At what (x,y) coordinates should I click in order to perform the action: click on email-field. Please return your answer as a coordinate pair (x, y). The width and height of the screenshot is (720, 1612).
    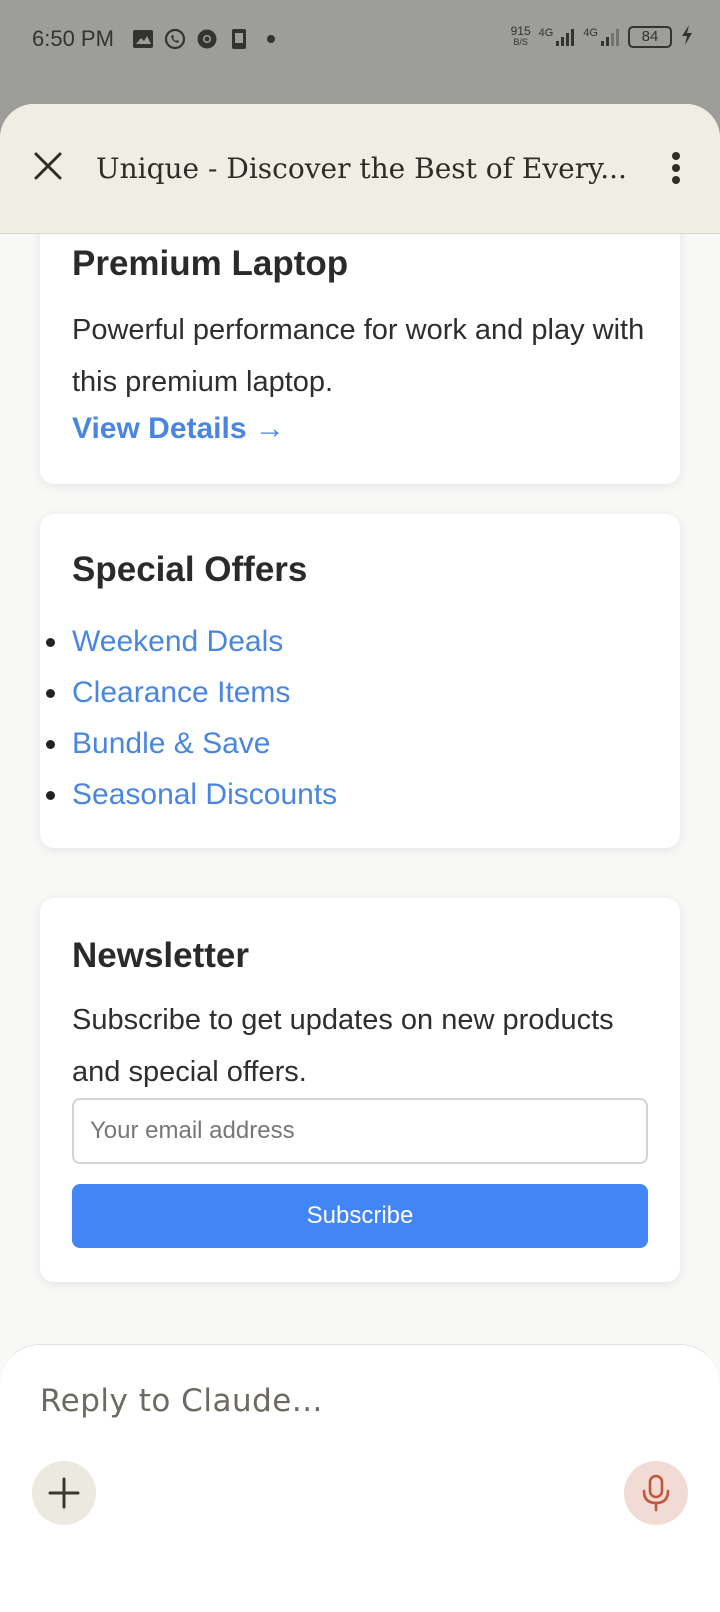
    Looking at the image, I should click on (360, 1131).